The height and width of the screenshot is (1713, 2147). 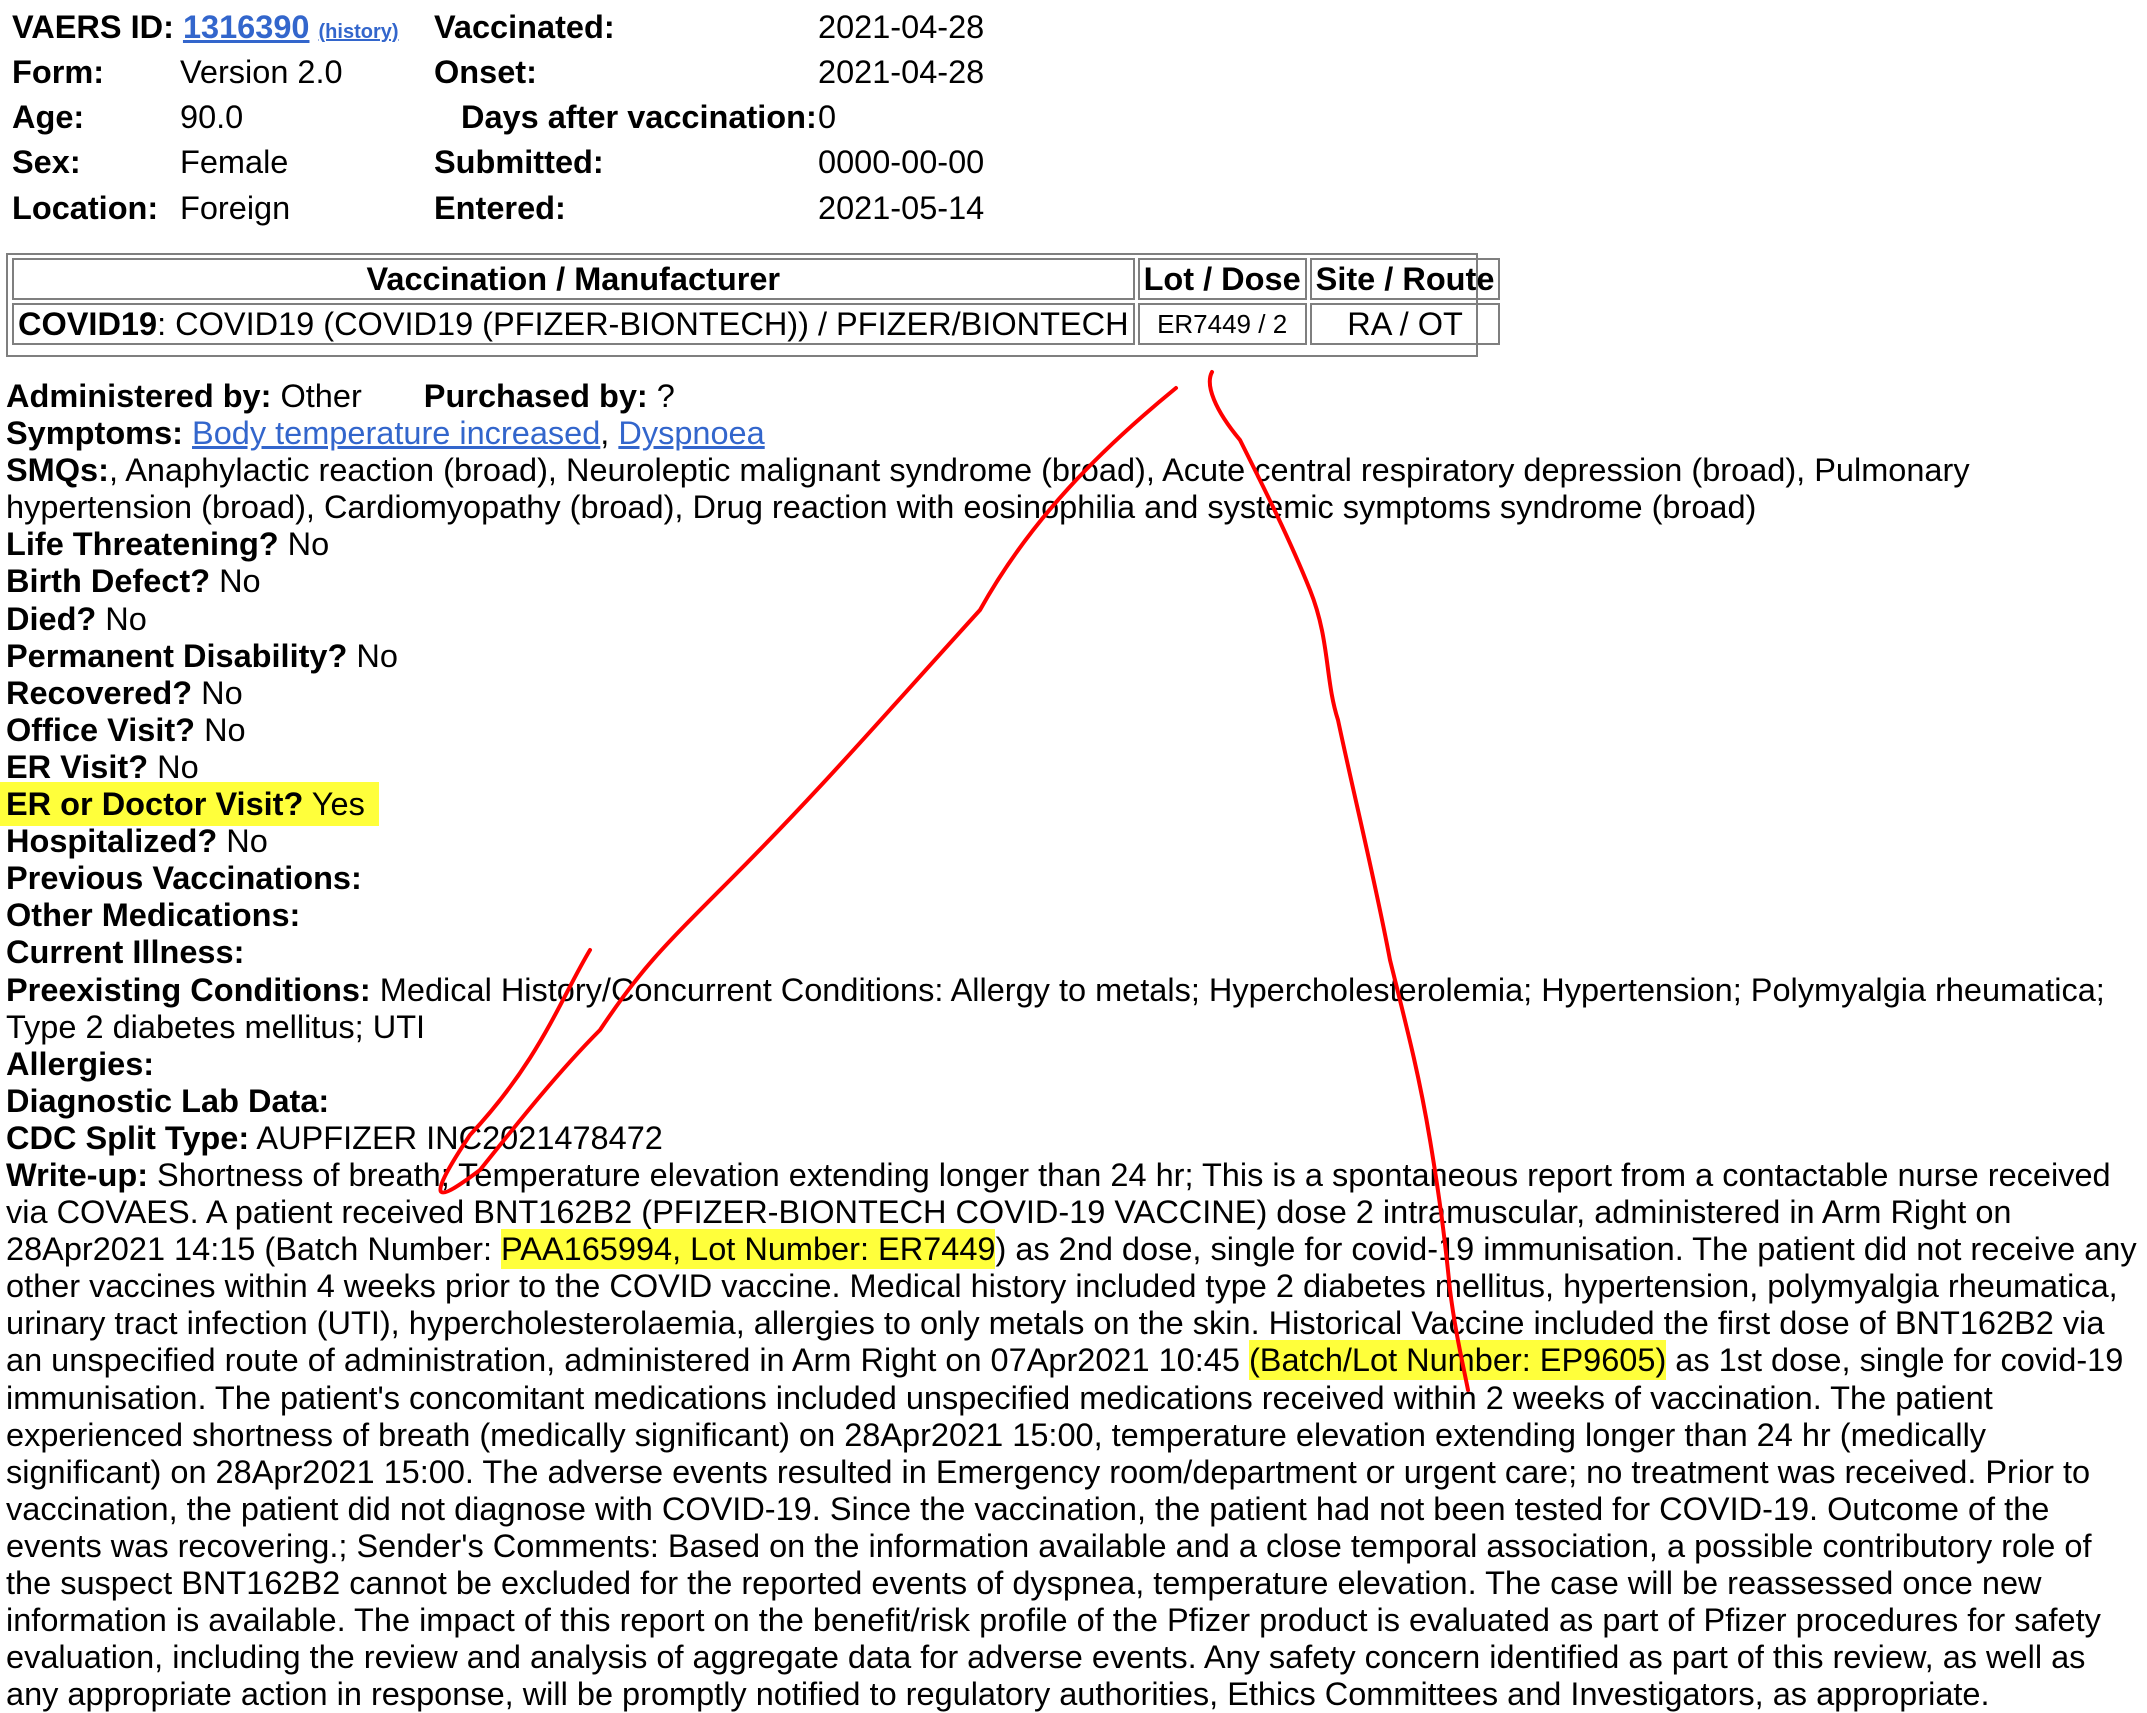 I want to click on er-visit-value: No, so click(x=173, y=766).